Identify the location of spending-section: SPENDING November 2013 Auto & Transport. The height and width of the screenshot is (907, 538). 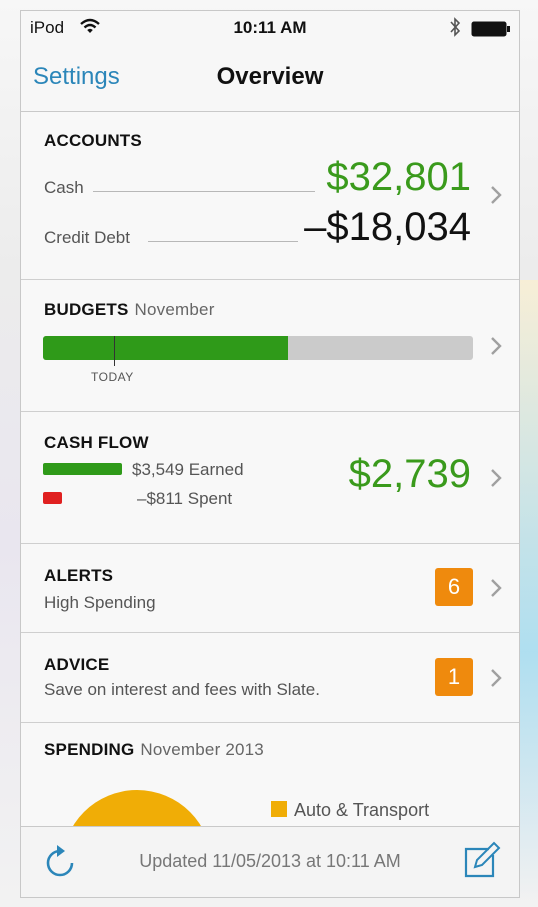
(270, 779).